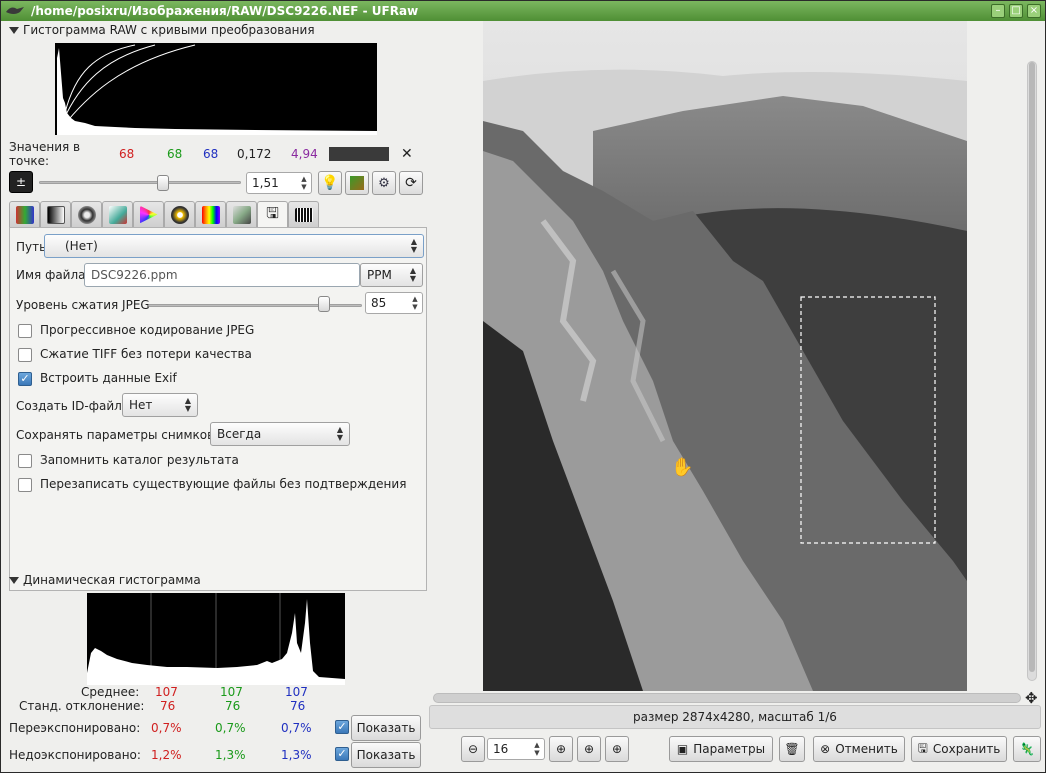 The width and height of the screenshot is (1046, 773). What do you see at coordinates (386, 728) in the screenshot?
I see `show-overexposed-button: Показать` at bounding box center [386, 728].